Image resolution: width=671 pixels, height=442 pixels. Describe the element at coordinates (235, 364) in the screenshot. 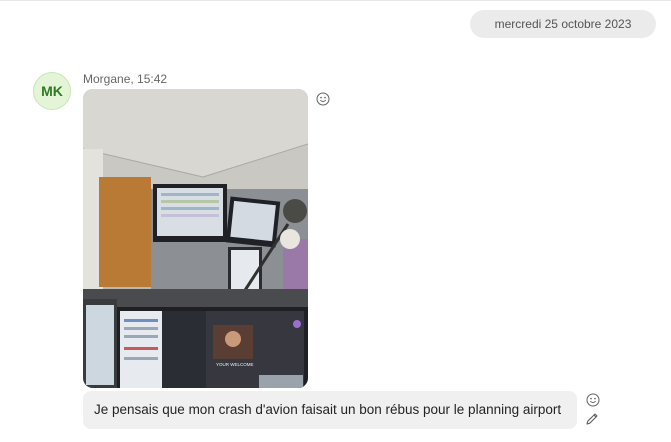

I see `photo-screen-text: YOUR WELCOME` at that location.